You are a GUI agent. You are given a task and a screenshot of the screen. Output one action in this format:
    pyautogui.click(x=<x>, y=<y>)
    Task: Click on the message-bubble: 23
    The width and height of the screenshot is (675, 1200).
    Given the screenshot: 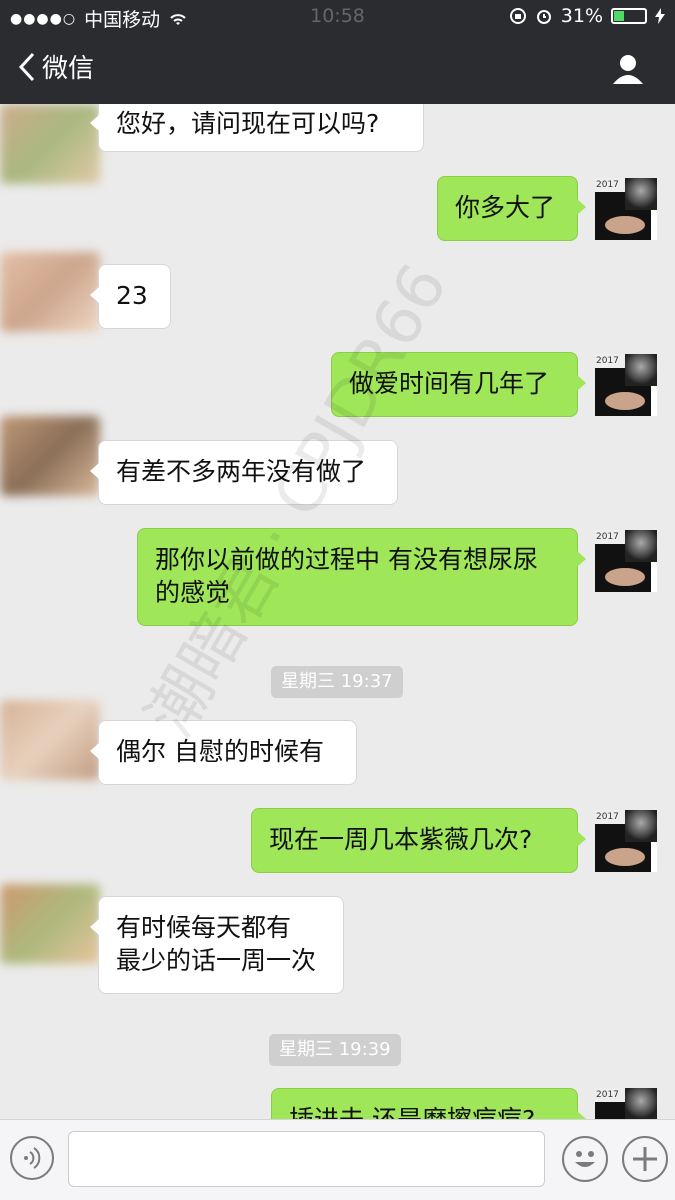 What is the action you would take?
    pyautogui.click(x=130, y=296)
    